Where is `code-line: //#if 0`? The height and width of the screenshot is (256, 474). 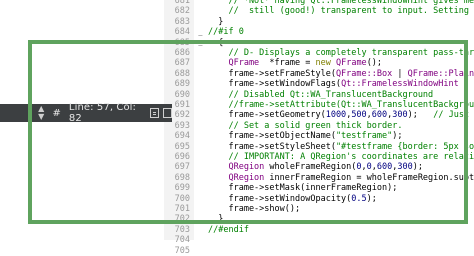 code-line: //#if 0 is located at coordinates (226, 32).